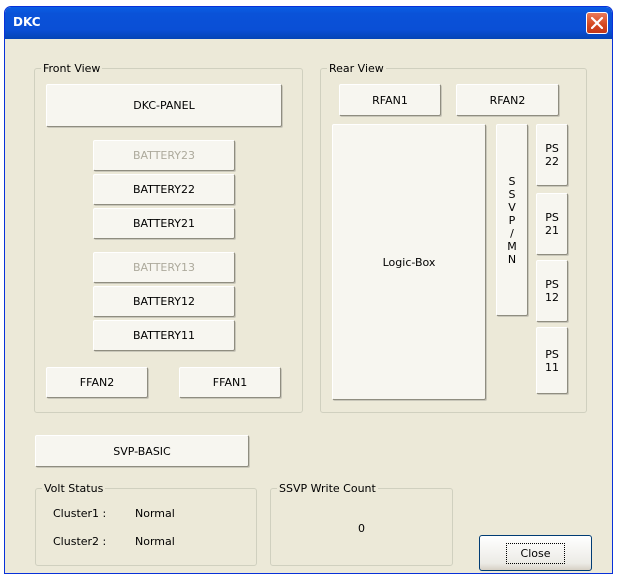 This screenshot has width=619, height=578. I want to click on cluster2-label: Cluster2 :, so click(80, 541).